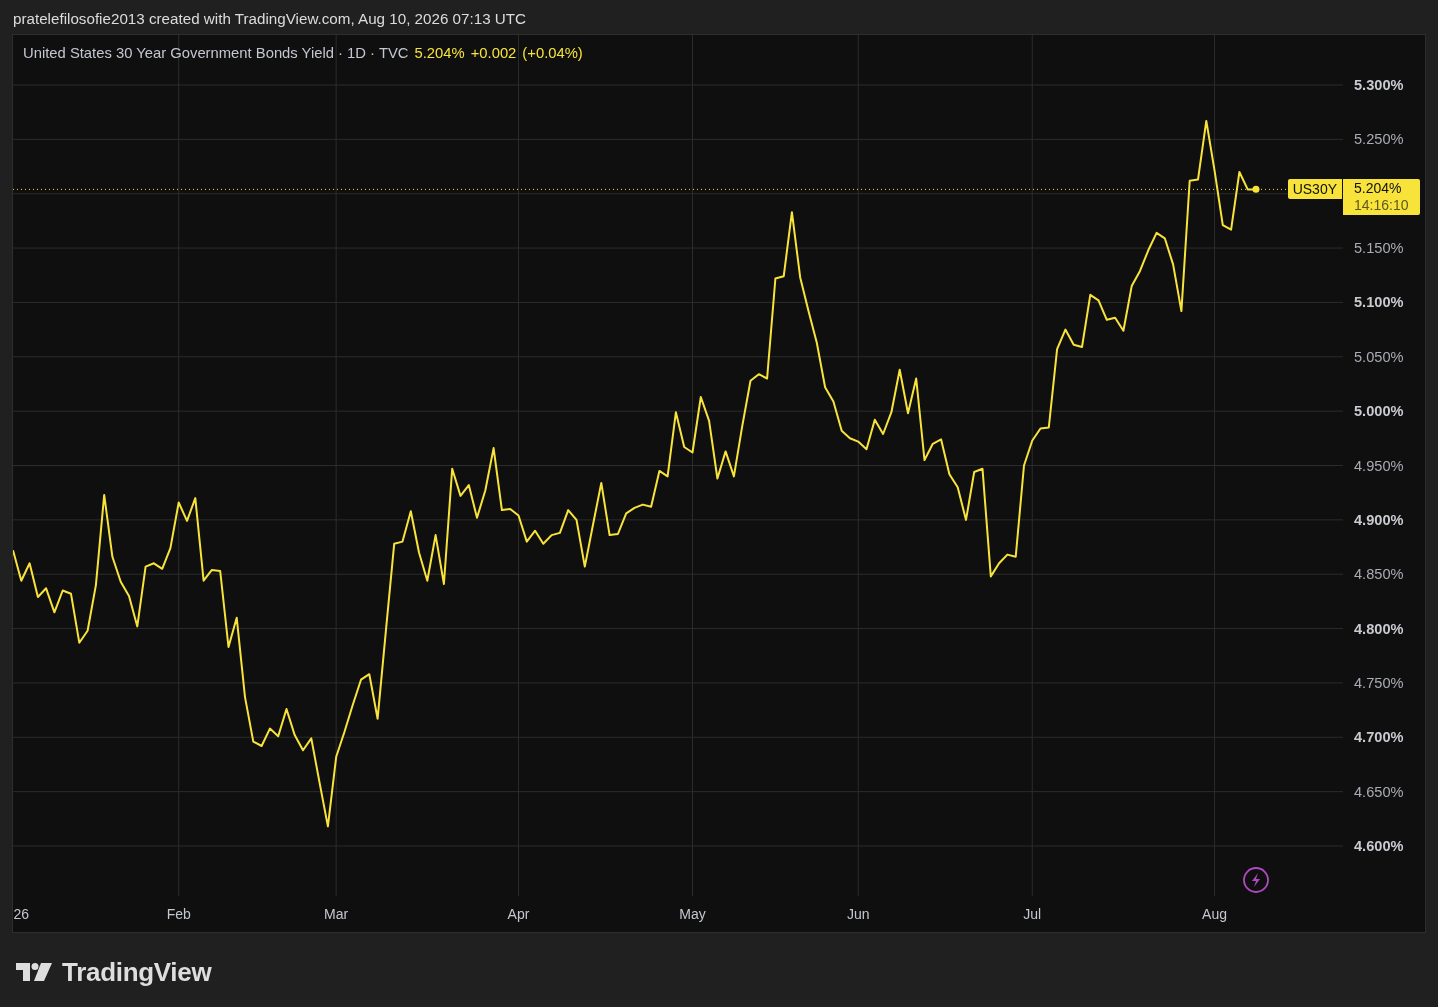 Image resolution: width=1438 pixels, height=1007 pixels. I want to click on y-axis-label: 5.100%, so click(1379, 302).